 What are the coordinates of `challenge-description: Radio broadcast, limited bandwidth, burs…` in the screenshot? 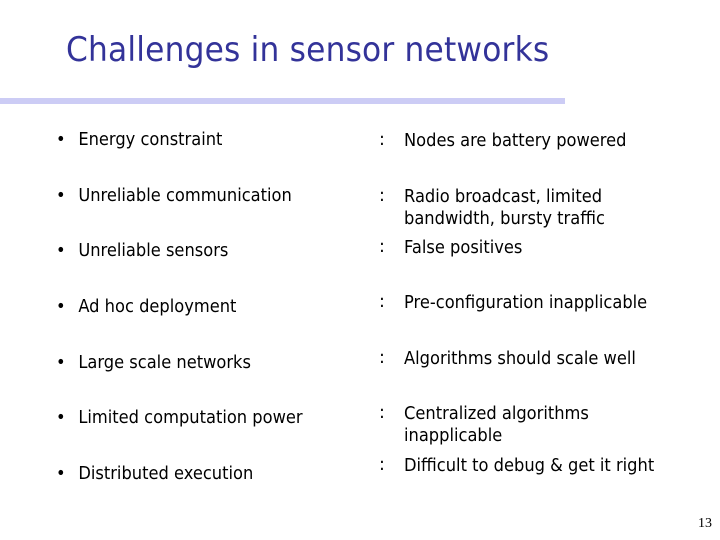 It's located at (504, 208).